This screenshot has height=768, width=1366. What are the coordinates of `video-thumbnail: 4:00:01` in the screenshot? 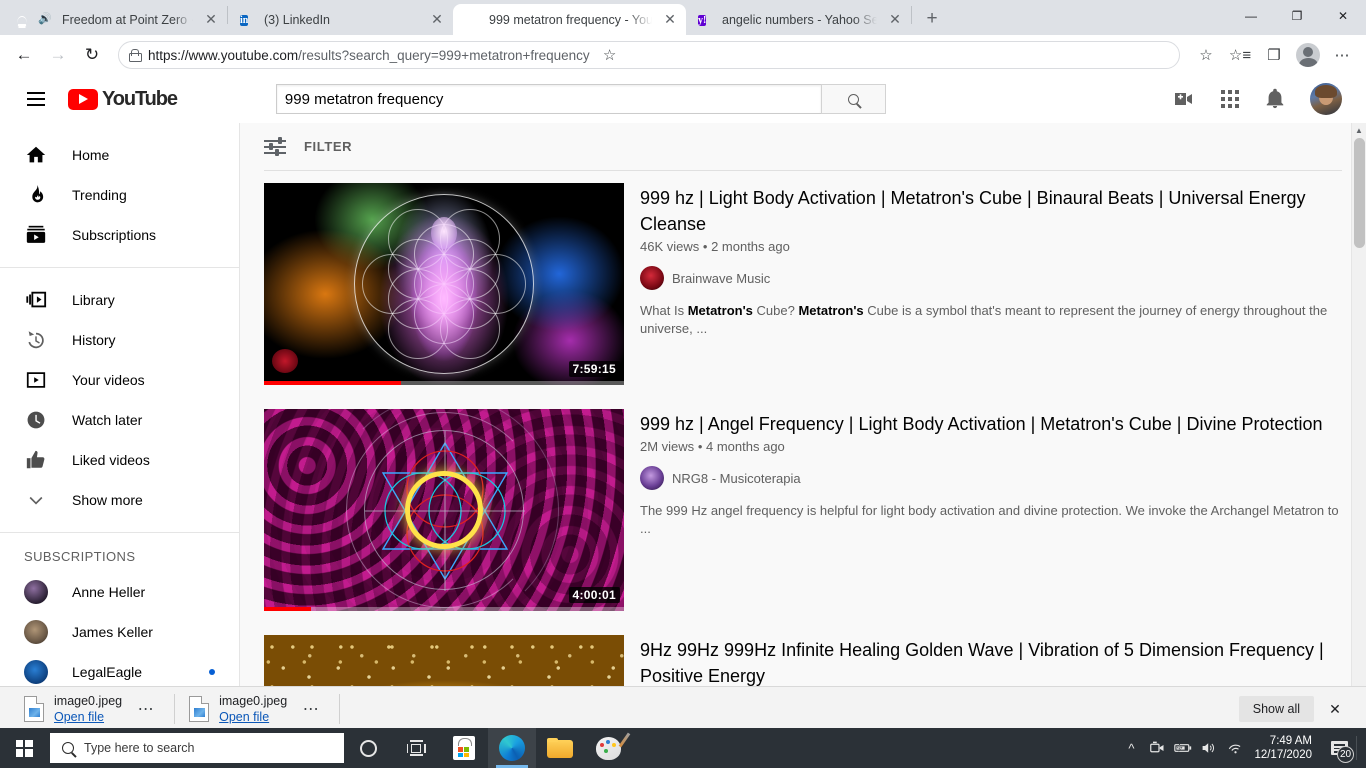 It's located at (444, 510).